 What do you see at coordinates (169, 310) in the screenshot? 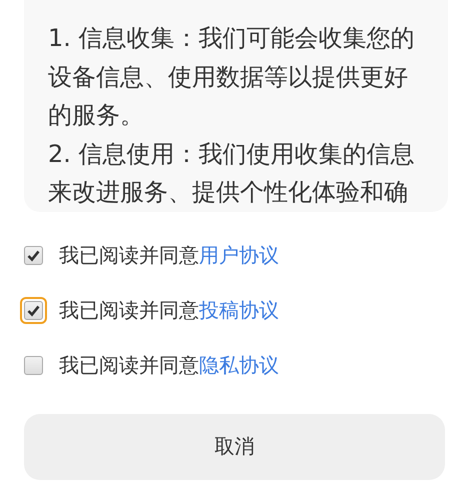
I see `consent-label: 我已阅读并同意投稿协议` at bounding box center [169, 310].